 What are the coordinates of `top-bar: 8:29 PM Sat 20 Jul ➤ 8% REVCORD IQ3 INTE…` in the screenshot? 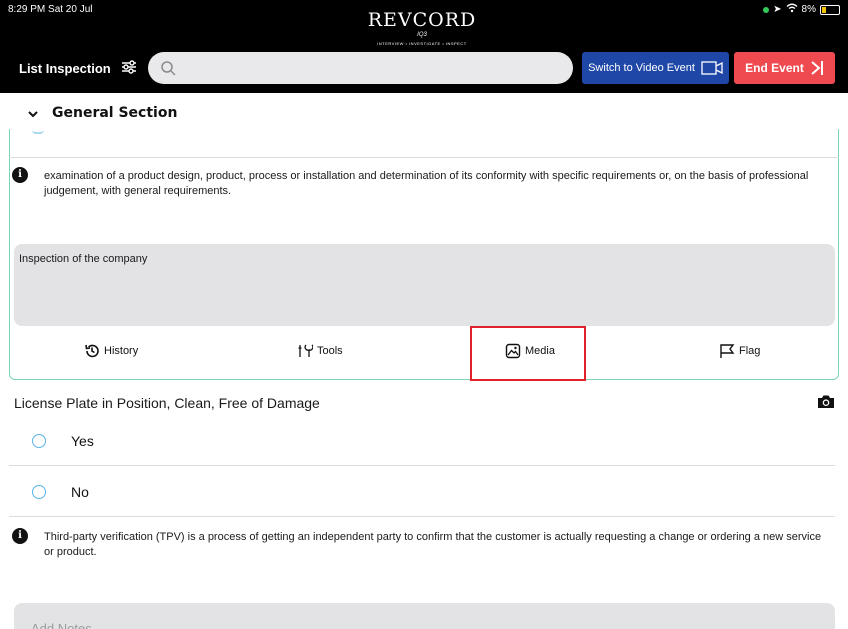 It's located at (424, 46).